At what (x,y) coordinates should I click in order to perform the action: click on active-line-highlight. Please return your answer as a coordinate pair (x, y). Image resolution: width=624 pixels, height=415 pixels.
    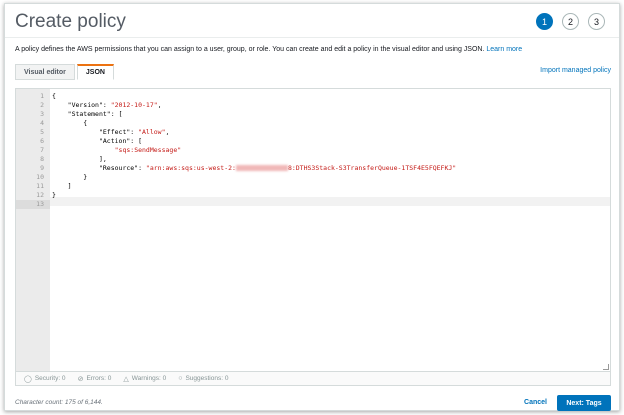
    Looking at the image, I should click on (330, 201).